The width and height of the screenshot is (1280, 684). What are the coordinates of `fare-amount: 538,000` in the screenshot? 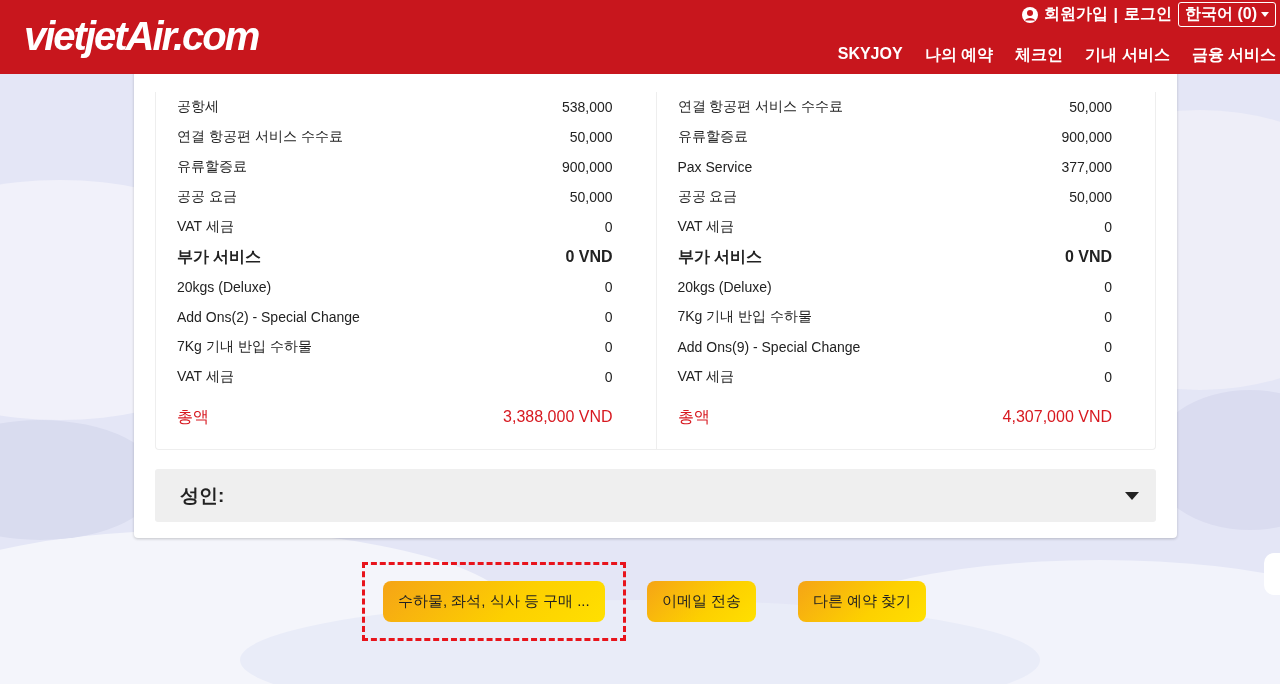 It's located at (587, 107).